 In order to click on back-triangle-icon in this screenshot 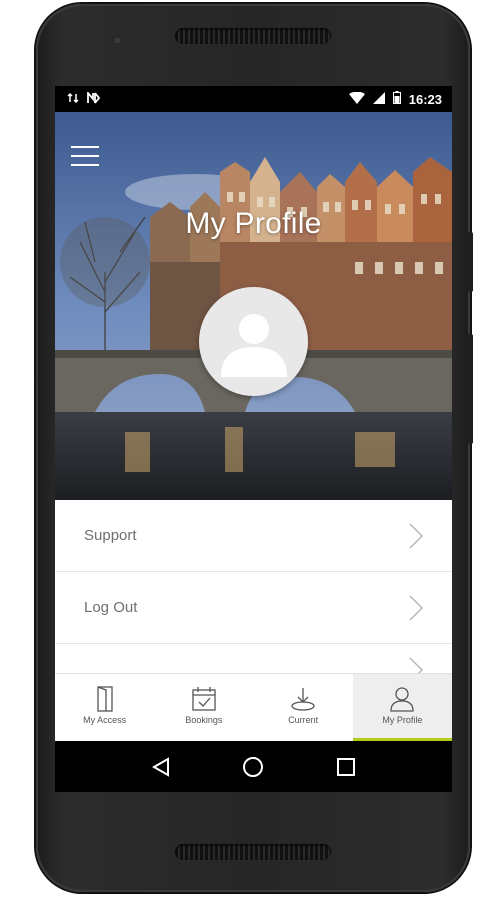, I will do `click(161, 767)`.